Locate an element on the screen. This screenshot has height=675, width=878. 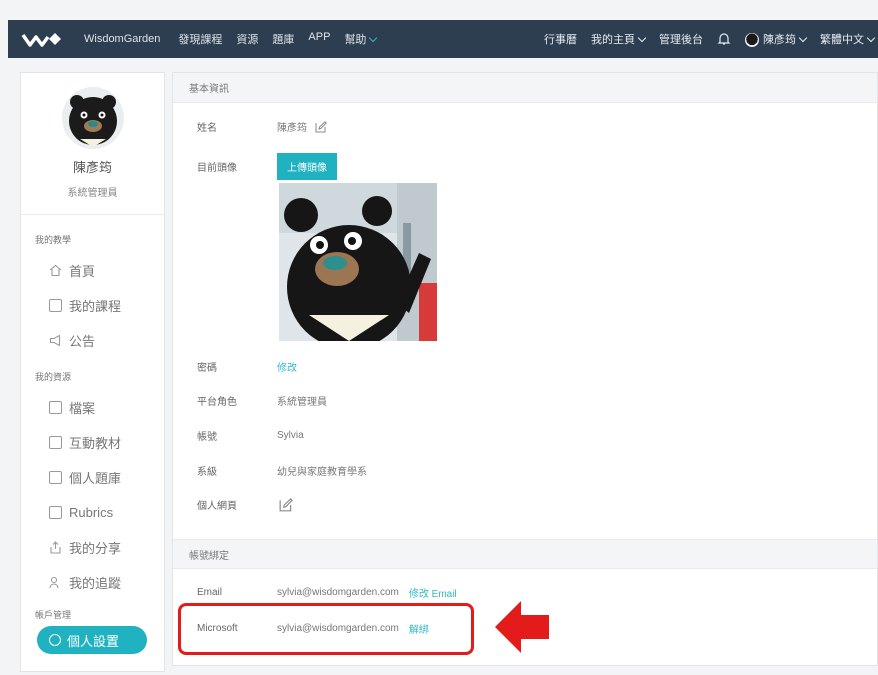
change-email-link: 修改 Email is located at coordinates (433, 592).